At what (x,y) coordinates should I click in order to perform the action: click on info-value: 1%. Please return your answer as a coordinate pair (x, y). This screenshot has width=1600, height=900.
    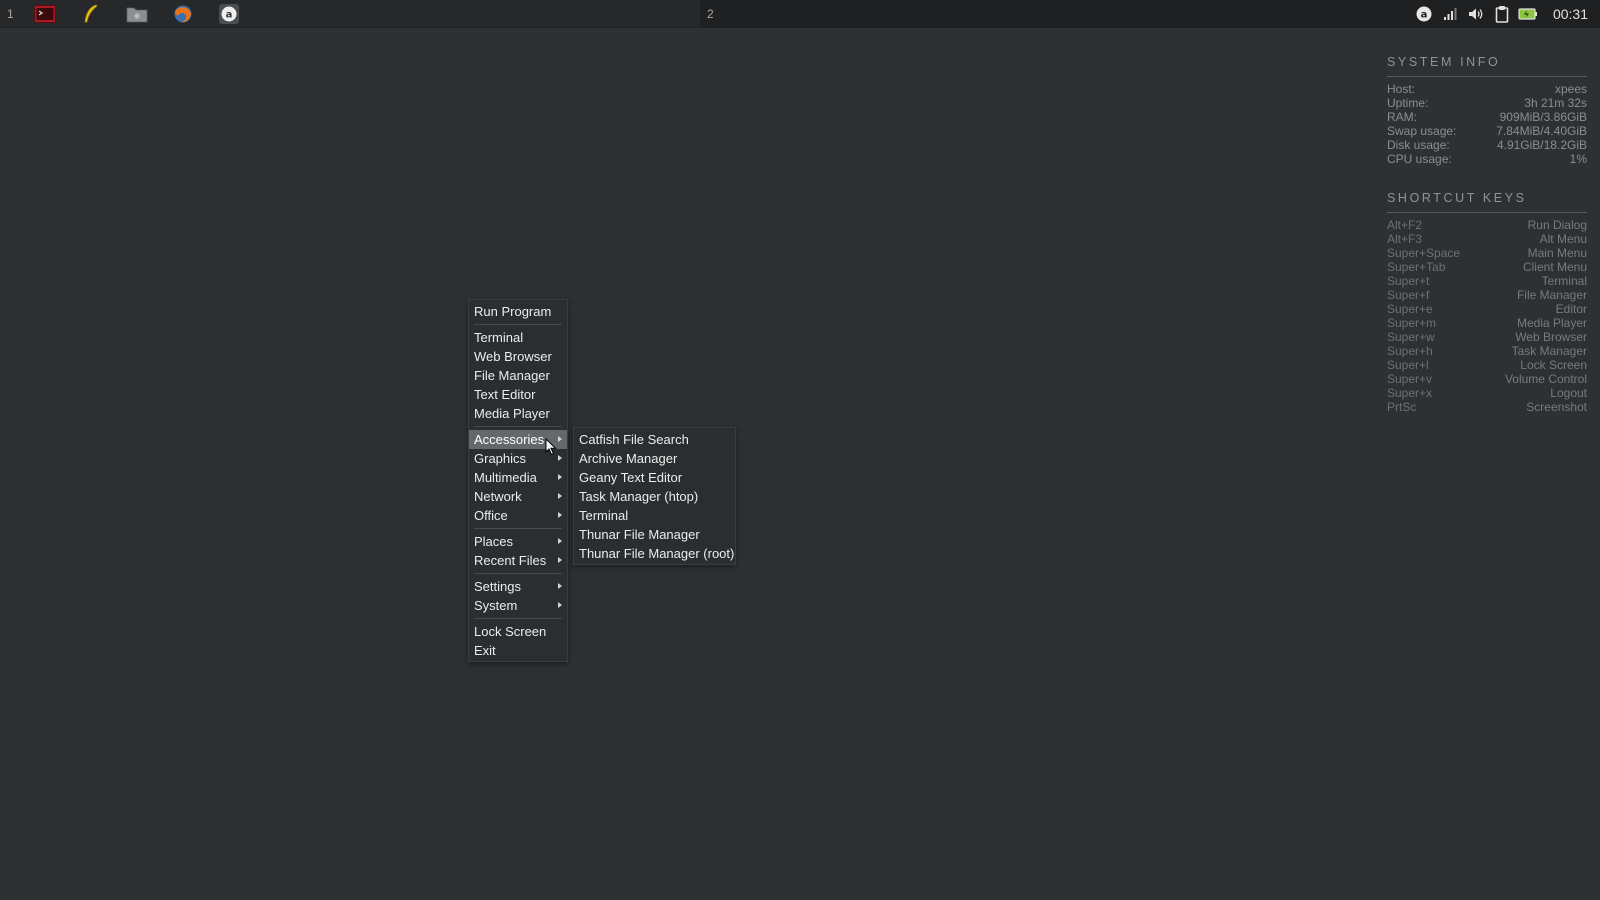
    Looking at the image, I should click on (1578, 159).